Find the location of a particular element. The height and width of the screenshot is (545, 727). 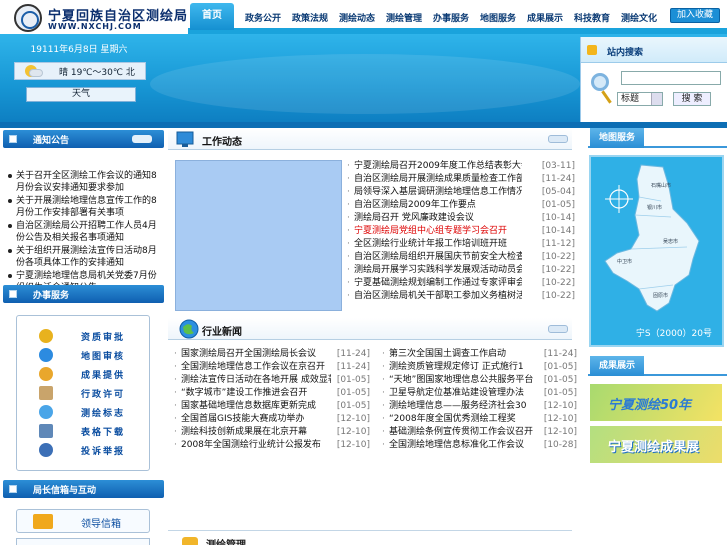

service-item: 成果提供 is located at coordinates (94, 374).